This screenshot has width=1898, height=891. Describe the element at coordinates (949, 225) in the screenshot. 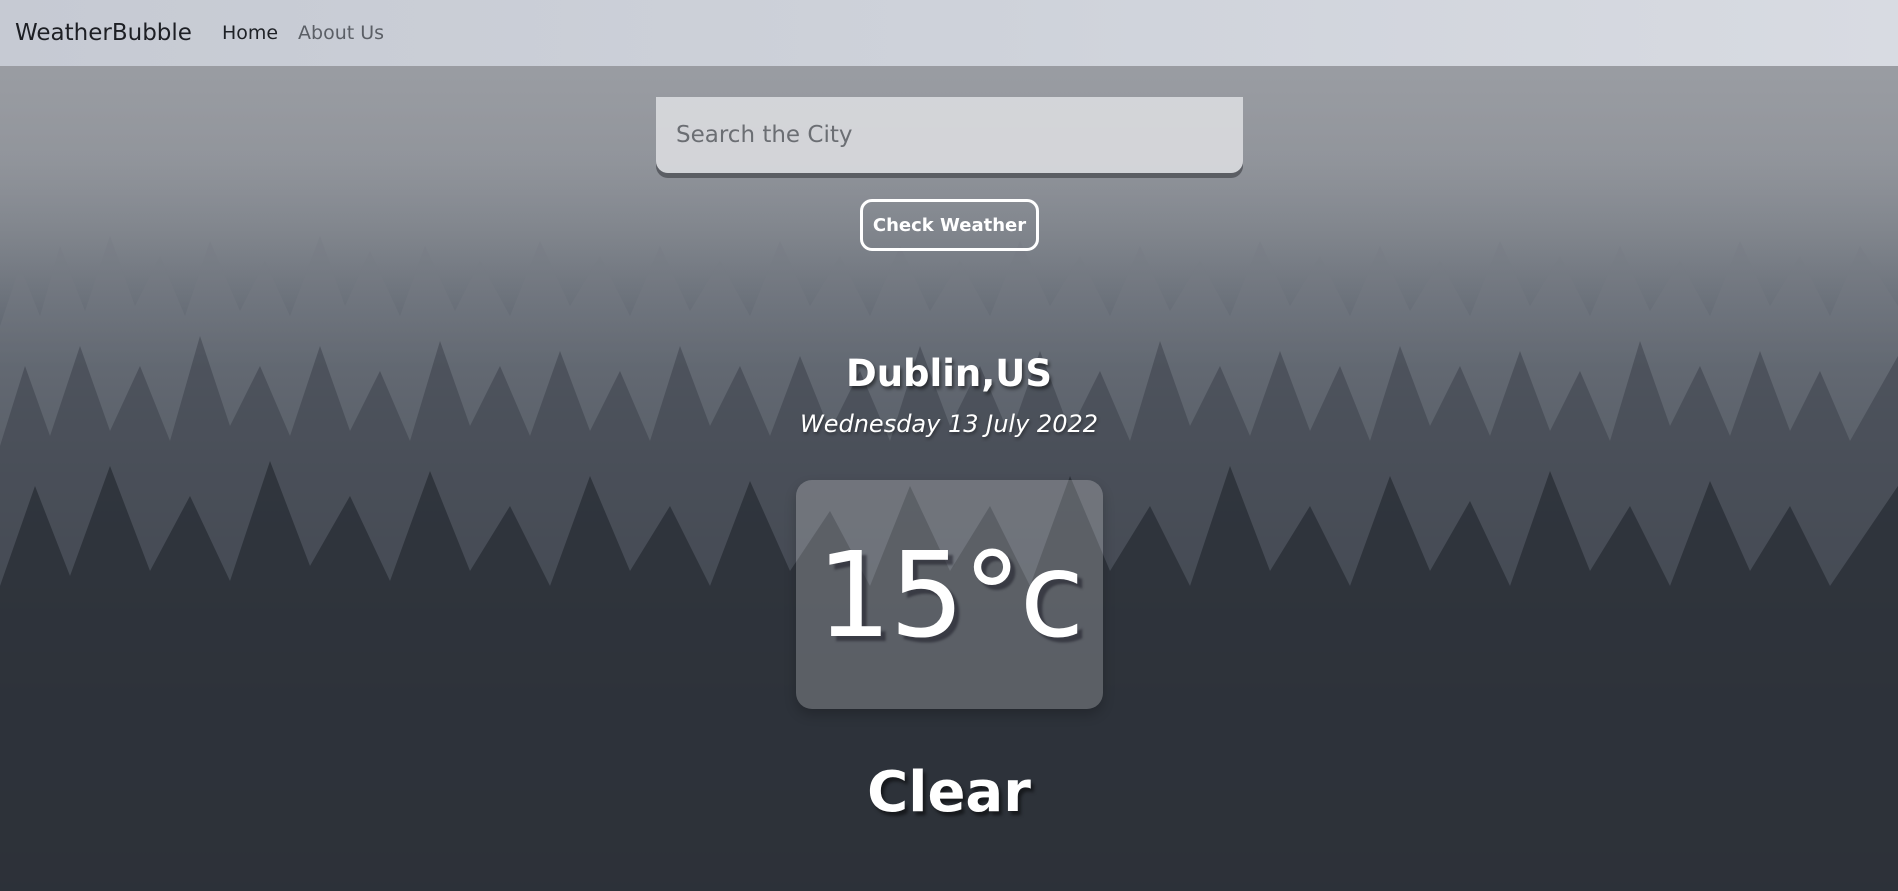

I see `check-weather-button: Check Weather` at that location.